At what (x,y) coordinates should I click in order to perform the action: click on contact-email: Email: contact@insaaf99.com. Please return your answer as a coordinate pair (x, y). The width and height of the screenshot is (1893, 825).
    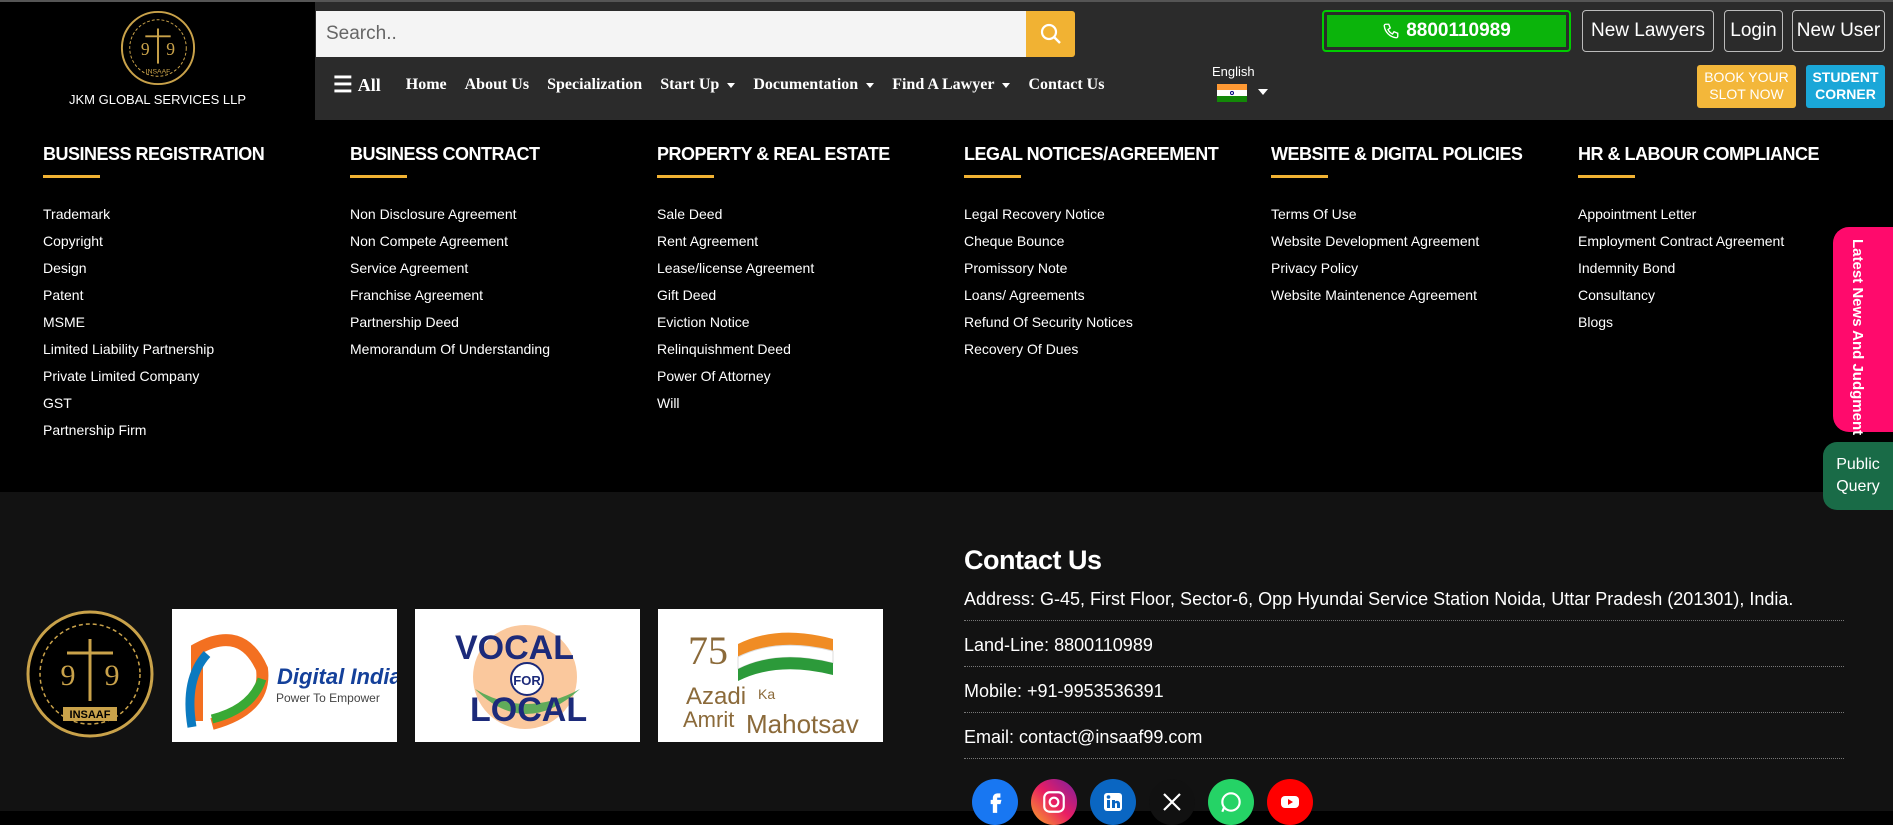
    Looking at the image, I should click on (1404, 743).